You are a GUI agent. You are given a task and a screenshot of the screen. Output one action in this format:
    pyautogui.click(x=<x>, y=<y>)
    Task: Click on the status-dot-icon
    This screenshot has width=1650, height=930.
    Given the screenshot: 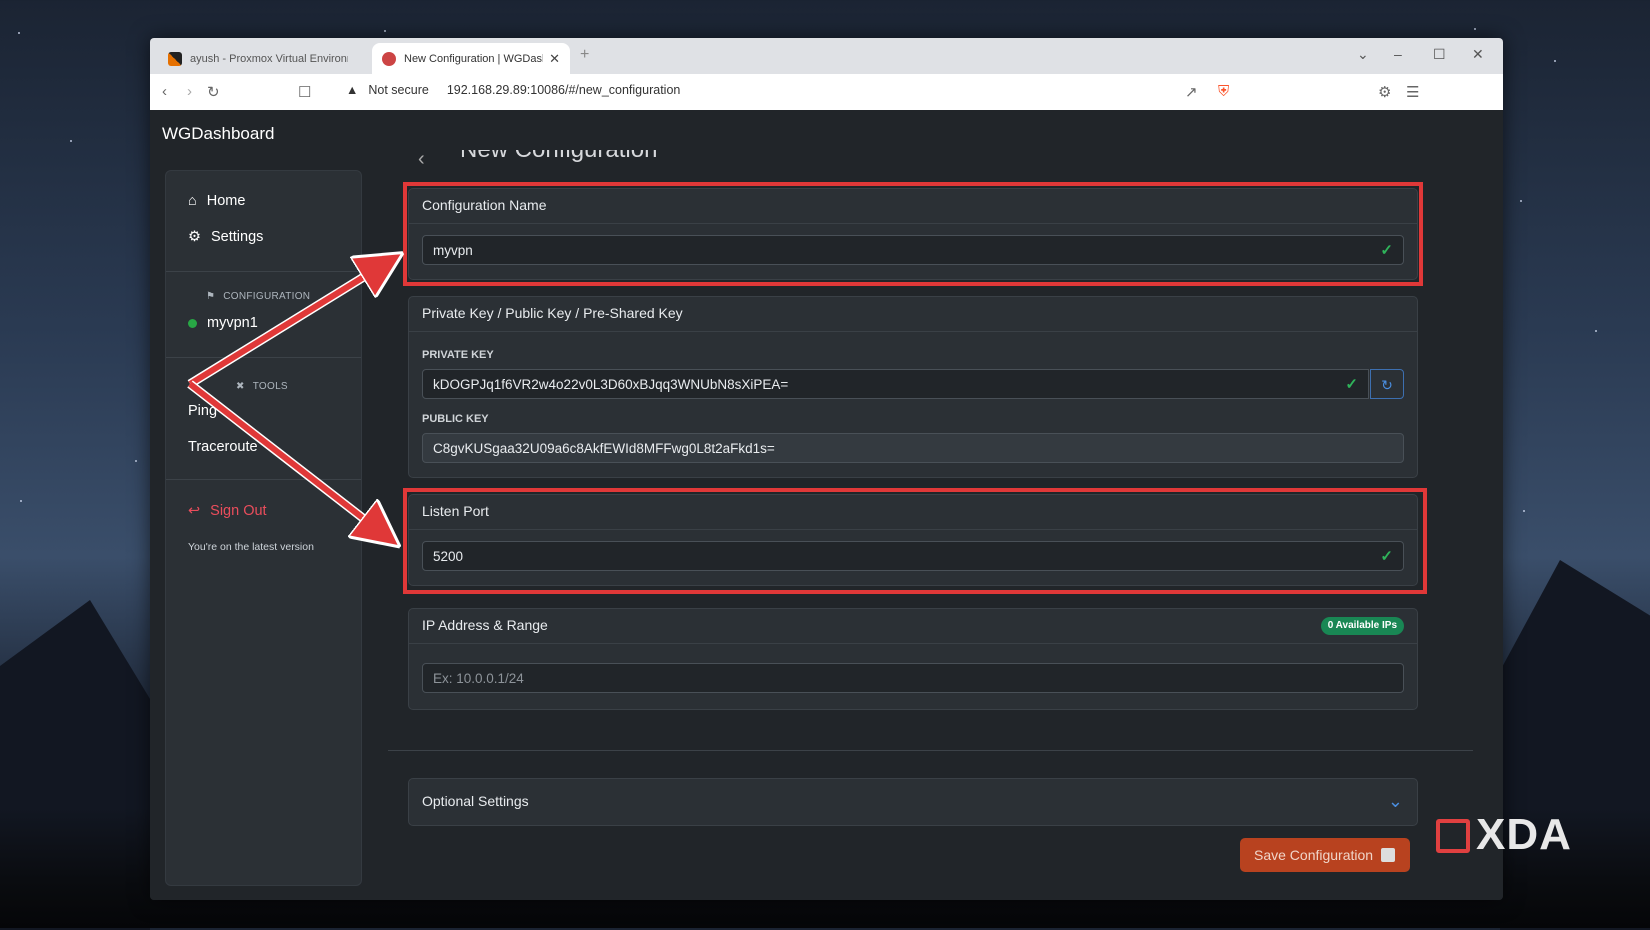 What is the action you would take?
    pyautogui.click(x=192, y=323)
    